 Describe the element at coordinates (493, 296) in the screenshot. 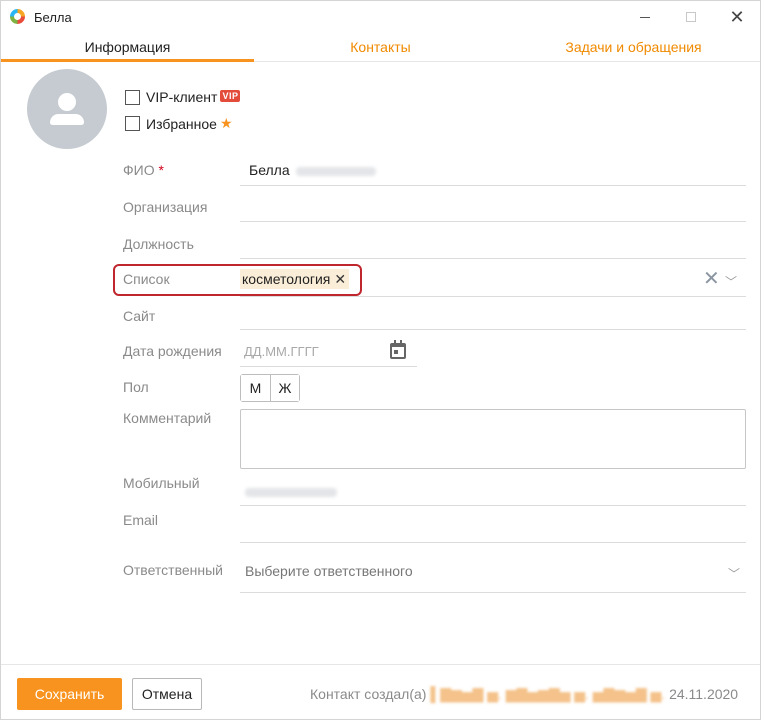

I see `list-underline` at that location.